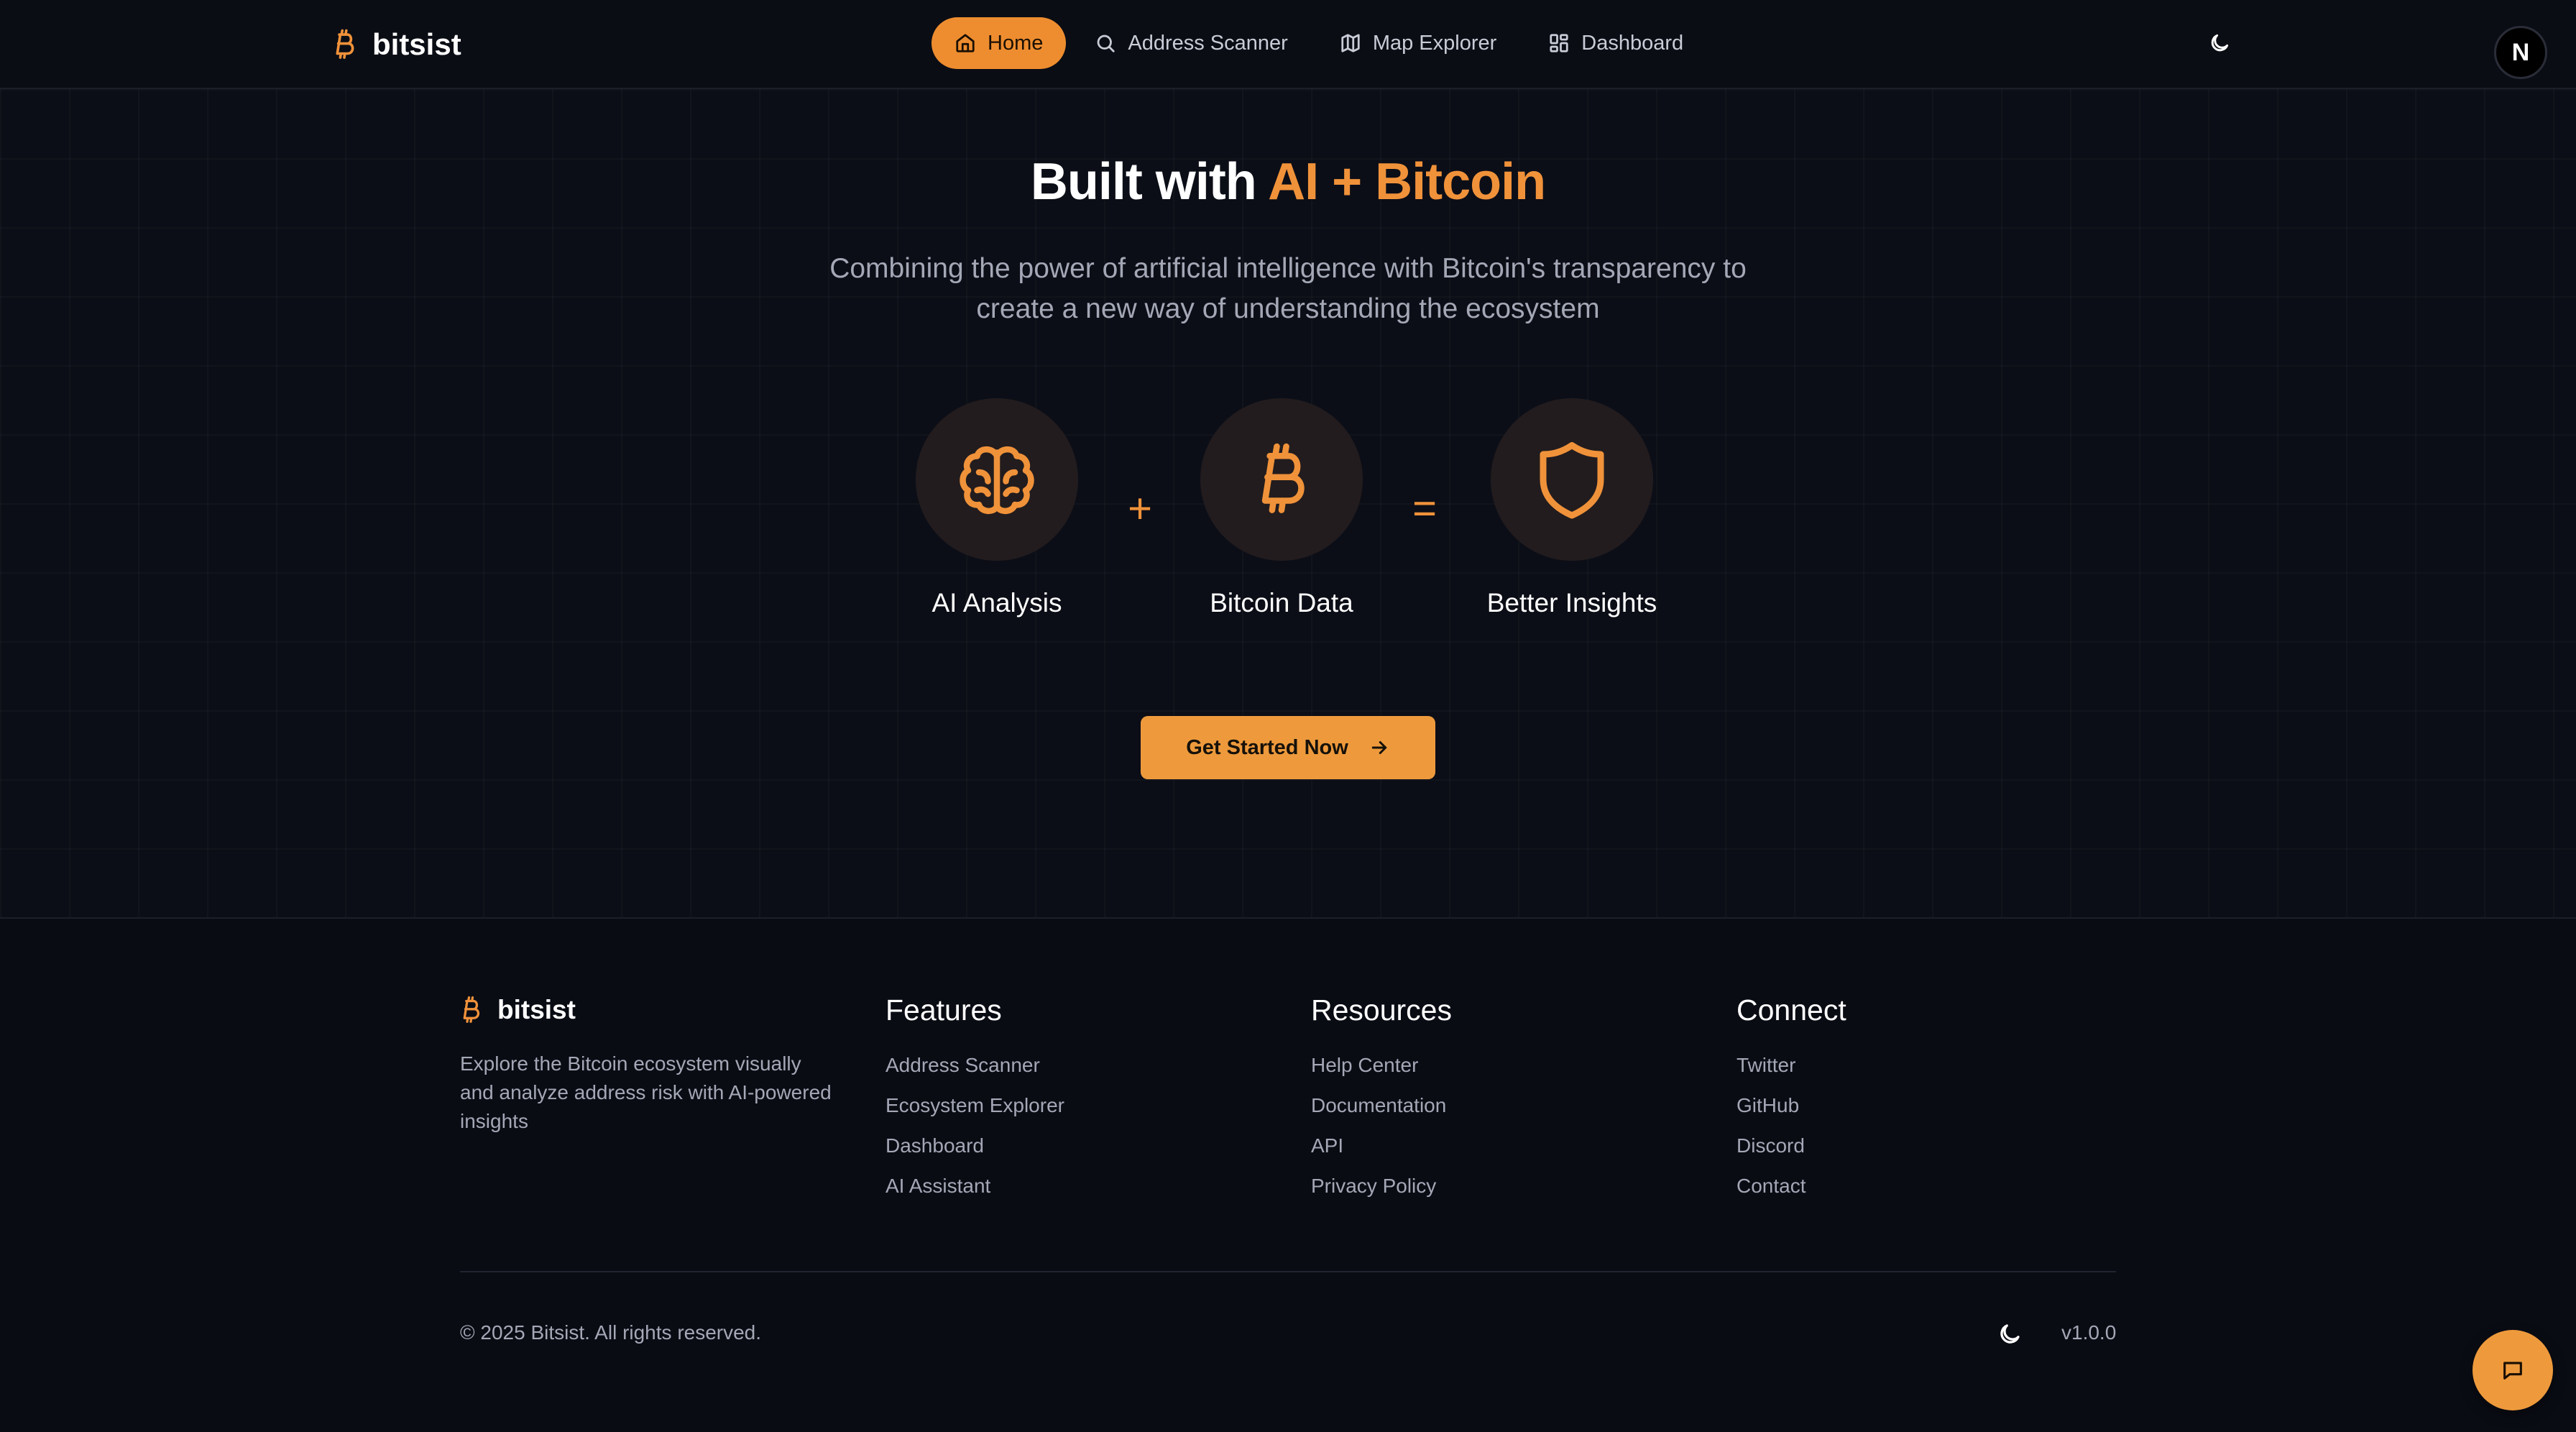 This screenshot has width=2576, height=1432. I want to click on bitcoin-data-circle, so click(1281, 479).